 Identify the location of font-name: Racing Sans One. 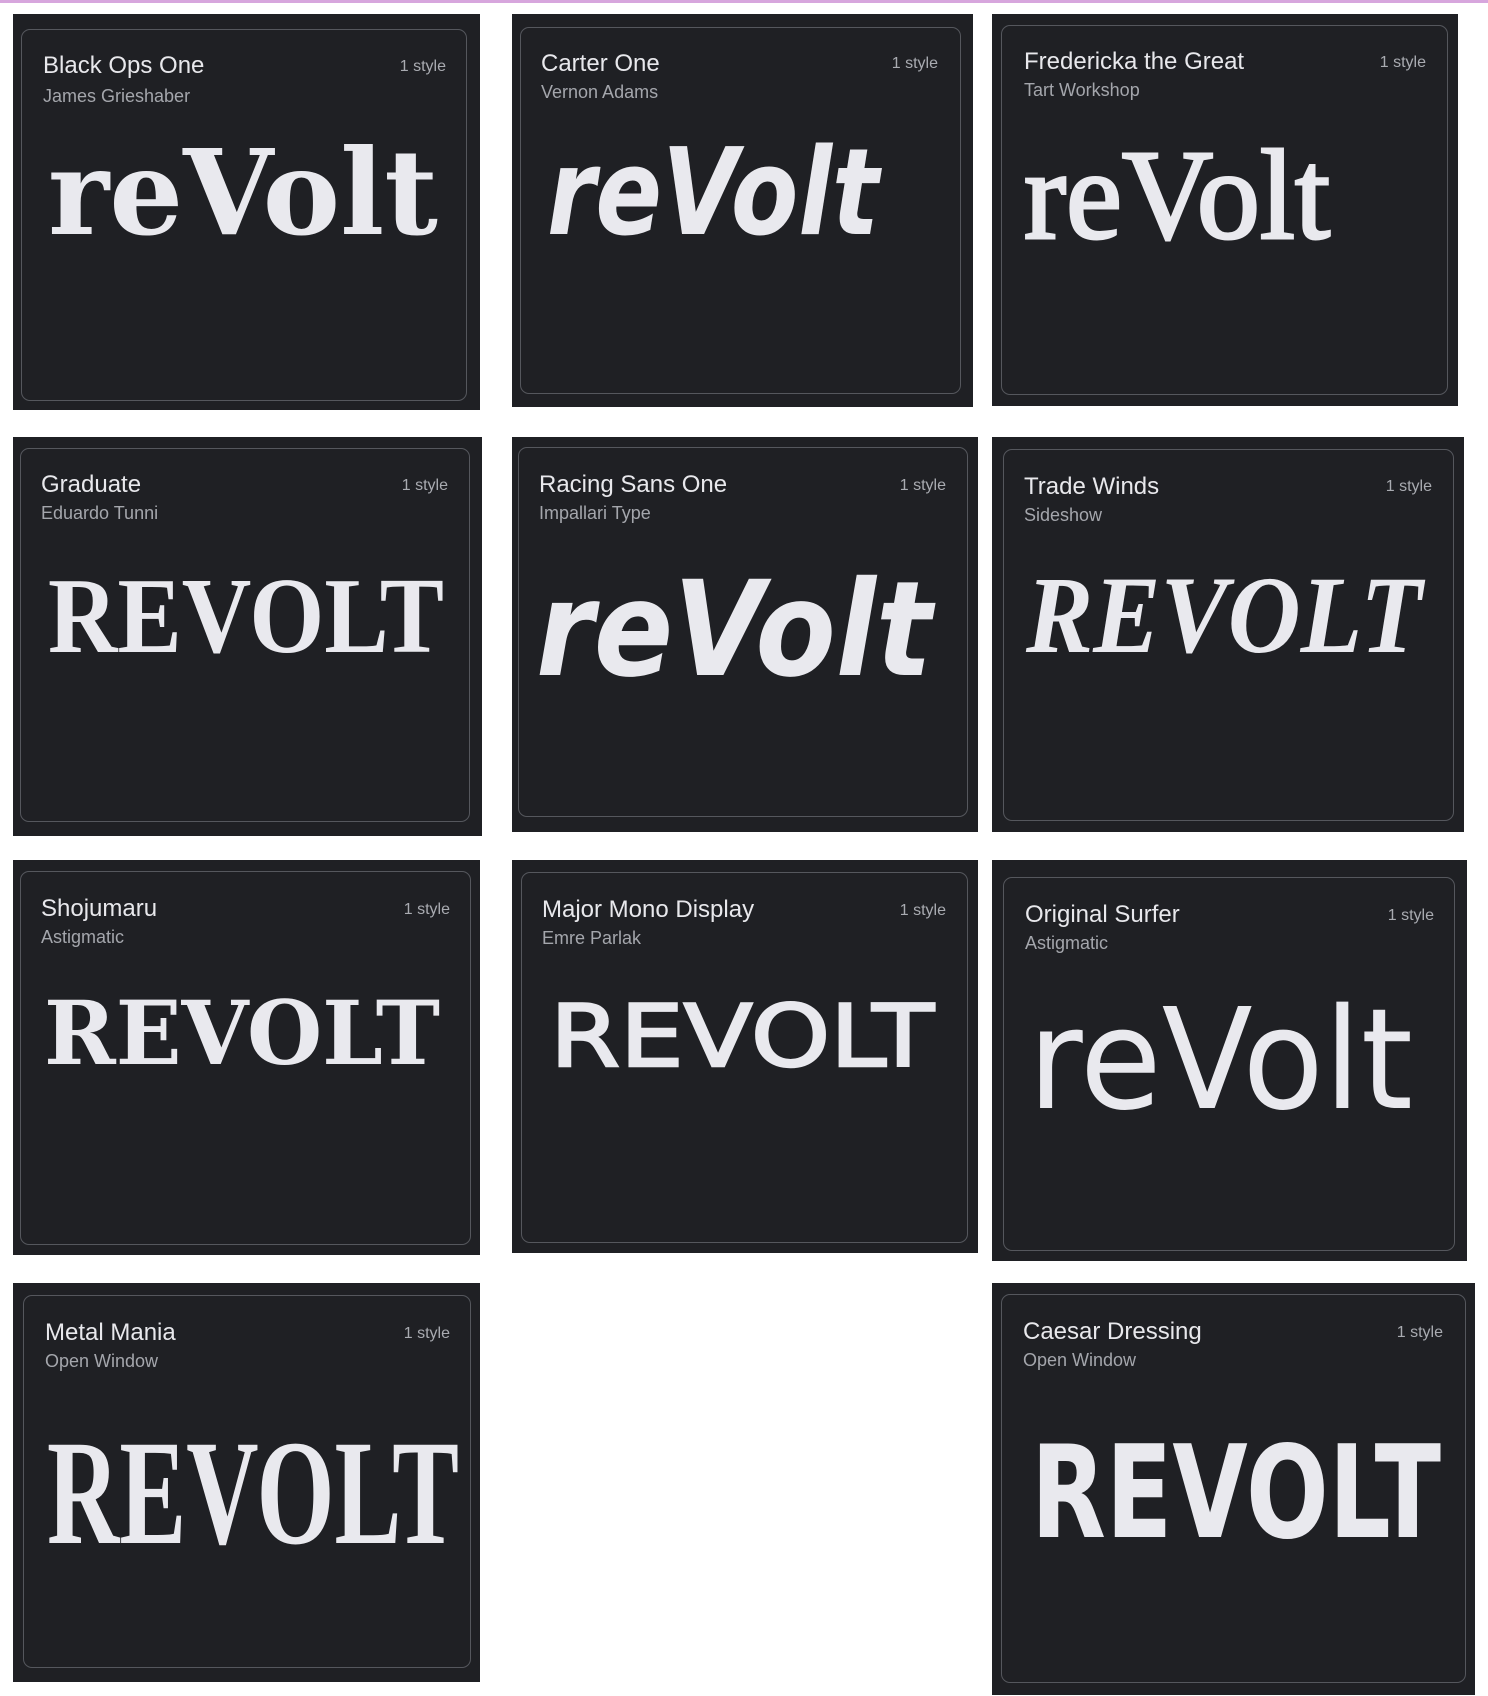
(633, 484).